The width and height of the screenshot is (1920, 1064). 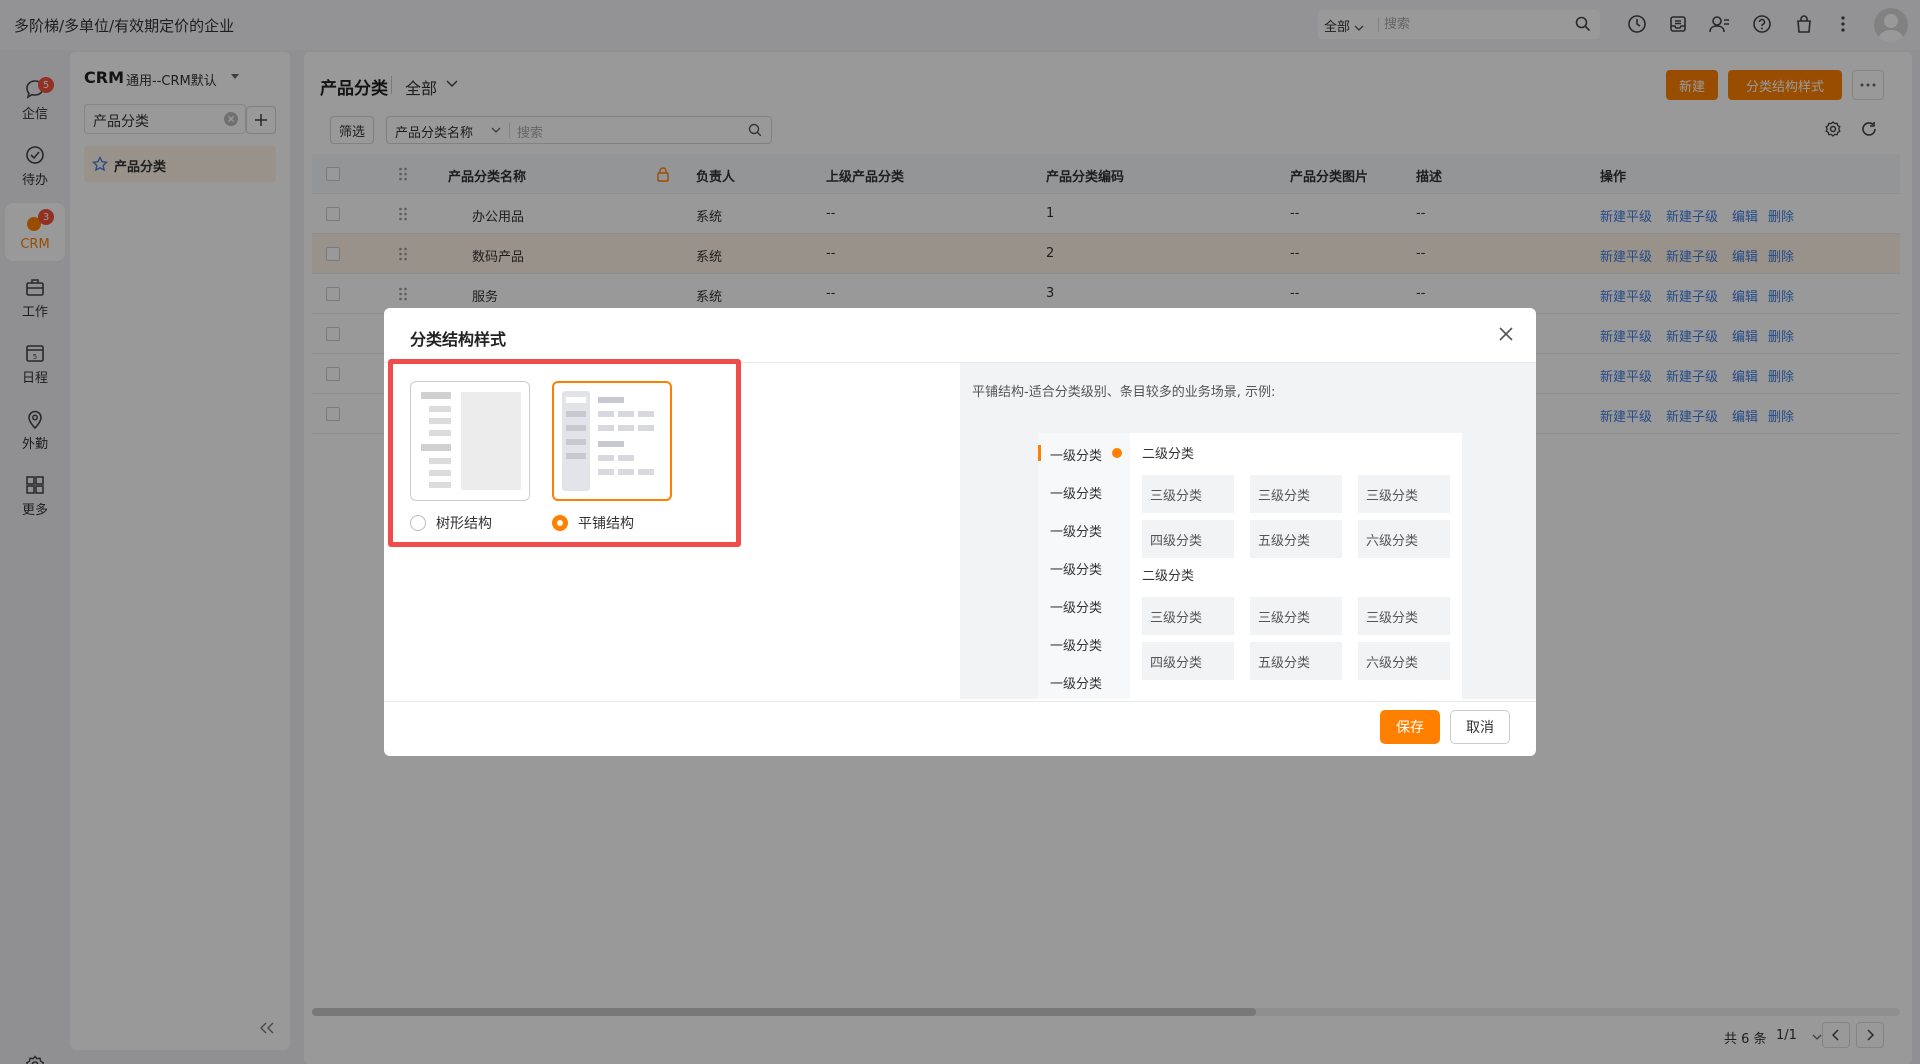 I want to click on close-icon, so click(x=1506, y=334).